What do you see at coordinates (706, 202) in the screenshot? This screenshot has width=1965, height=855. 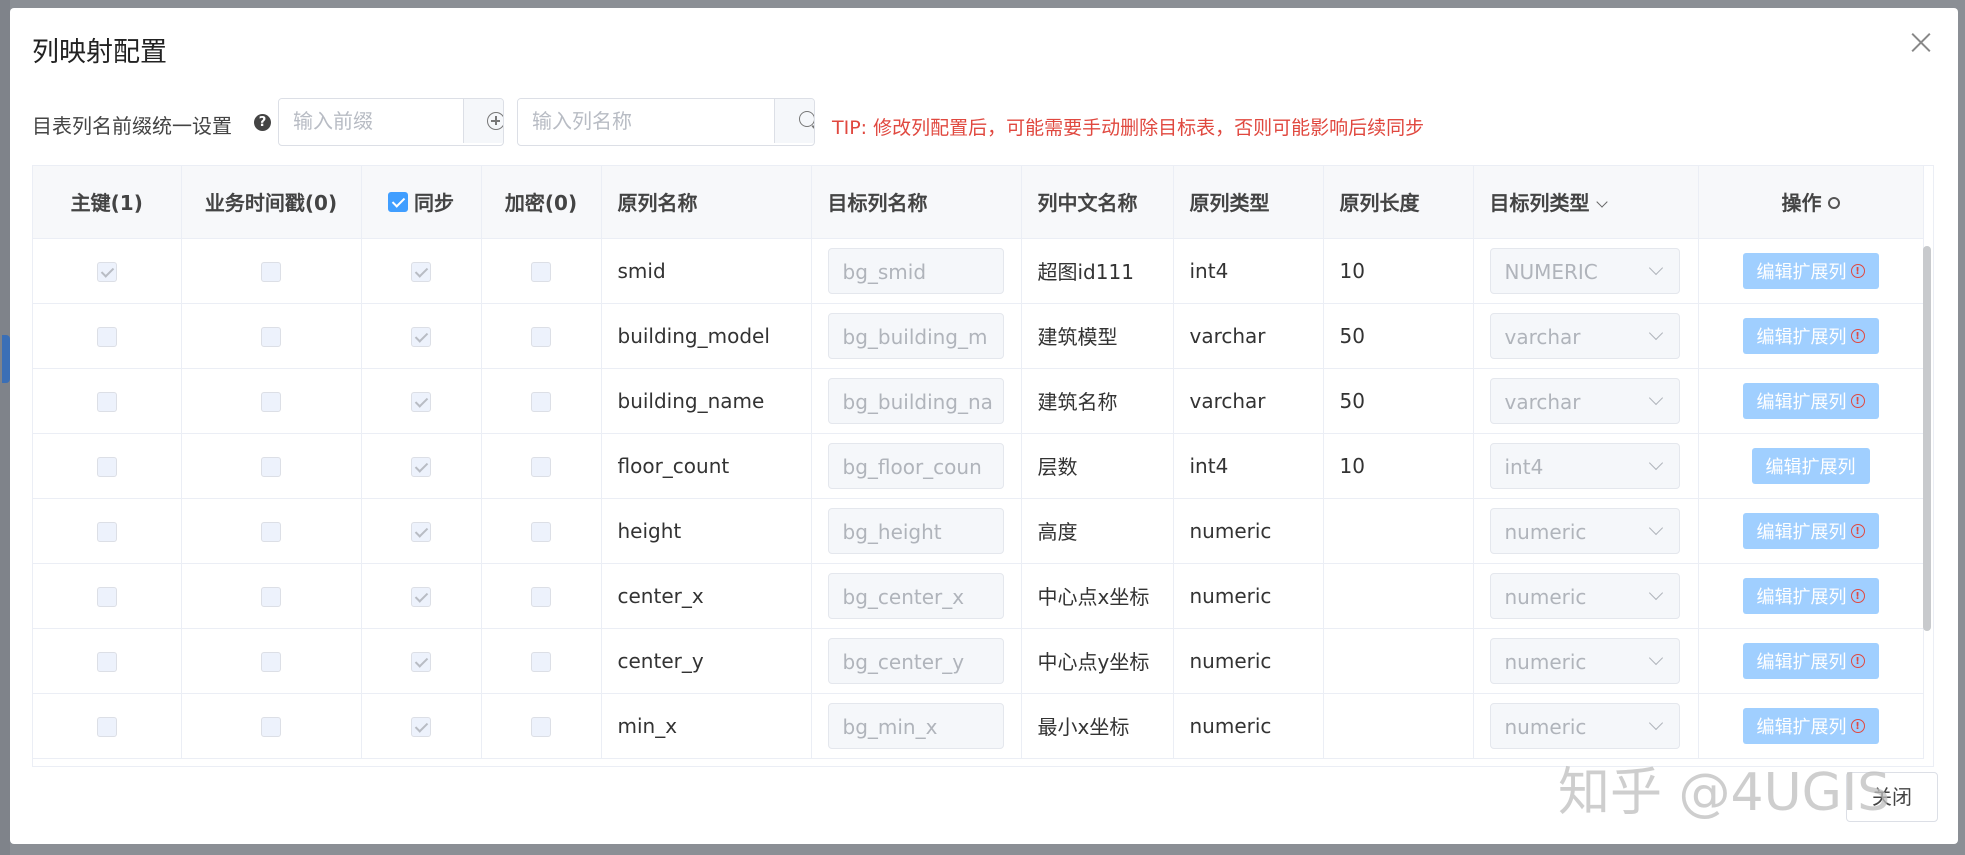 I see `header-source-name: 原列名称` at bounding box center [706, 202].